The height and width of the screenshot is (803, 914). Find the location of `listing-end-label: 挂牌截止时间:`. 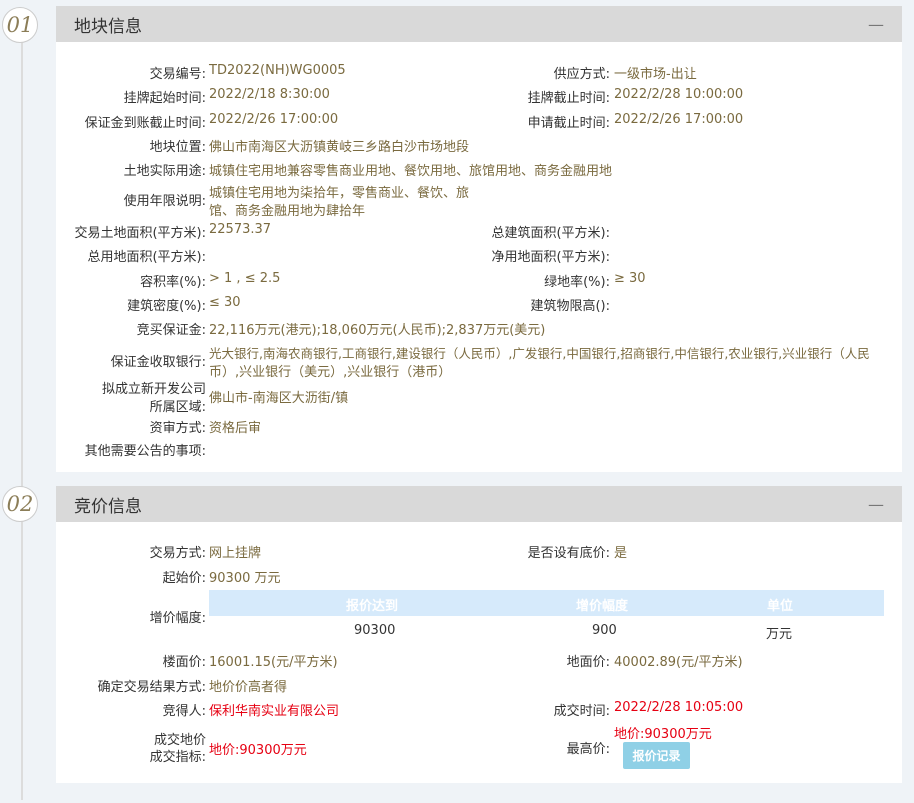

listing-end-label: 挂牌截止时间: is located at coordinates (568, 98).